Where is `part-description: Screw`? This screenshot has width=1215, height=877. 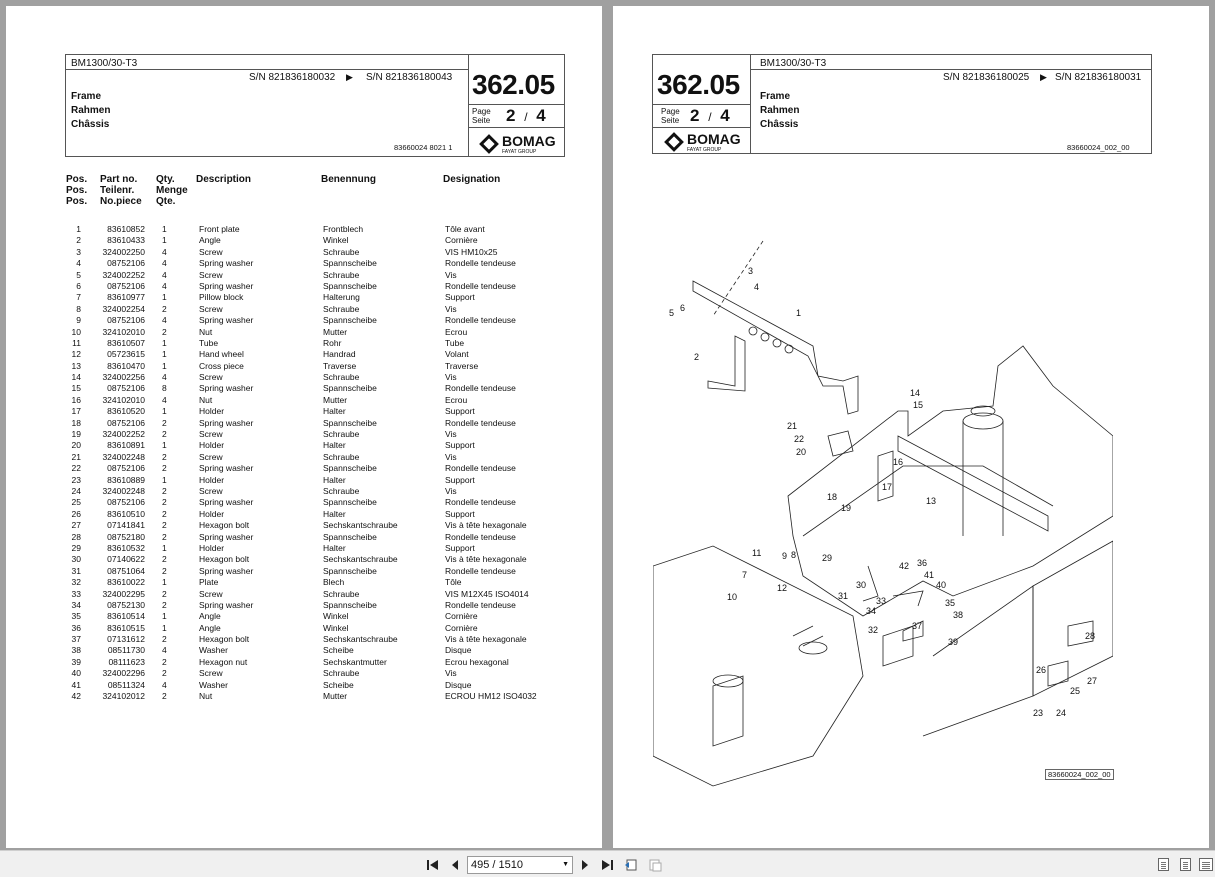
part-description: Screw is located at coordinates (211, 593).